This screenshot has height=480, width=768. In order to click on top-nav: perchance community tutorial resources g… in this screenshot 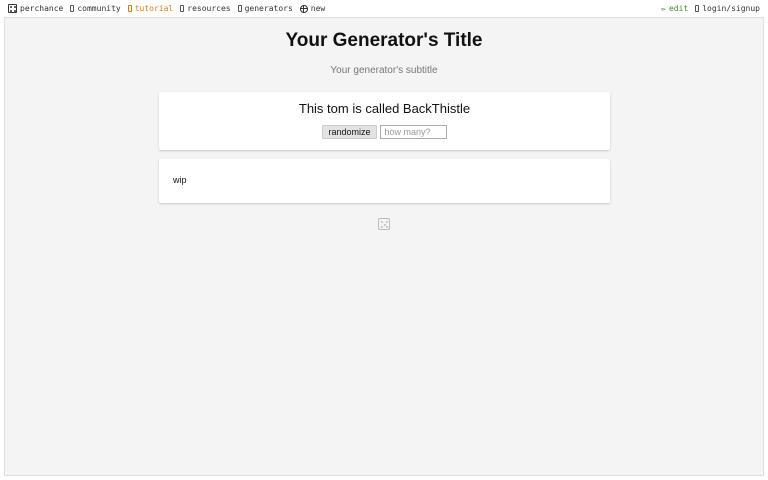, I will do `click(384, 8)`.